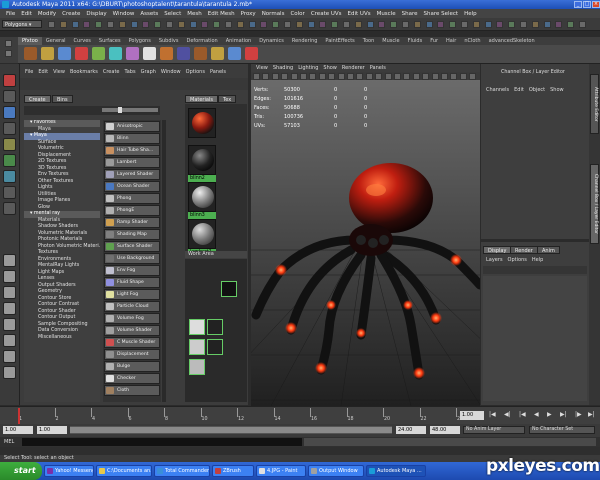  What do you see at coordinates (132, 174) in the screenshot?
I see `create-node-button: Layered Shader` at bounding box center [132, 174].